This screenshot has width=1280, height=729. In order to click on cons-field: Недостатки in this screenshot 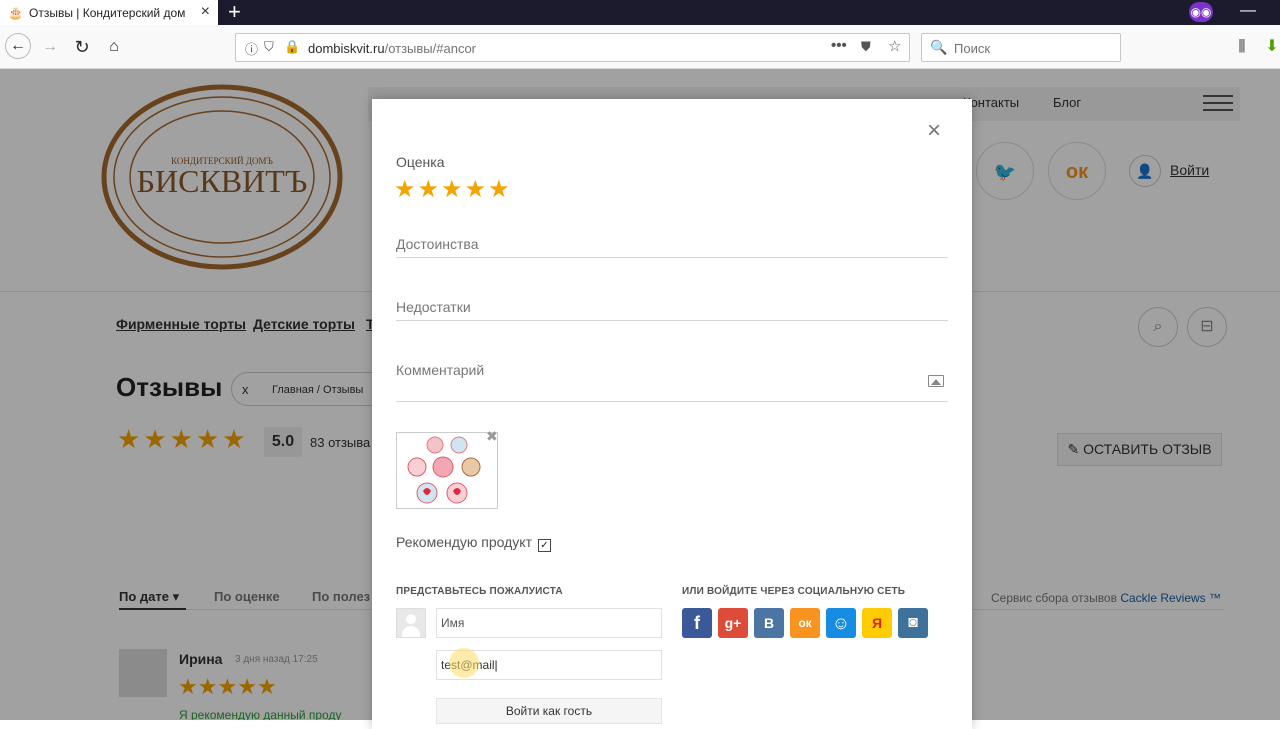, I will do `click(672, 306)`.